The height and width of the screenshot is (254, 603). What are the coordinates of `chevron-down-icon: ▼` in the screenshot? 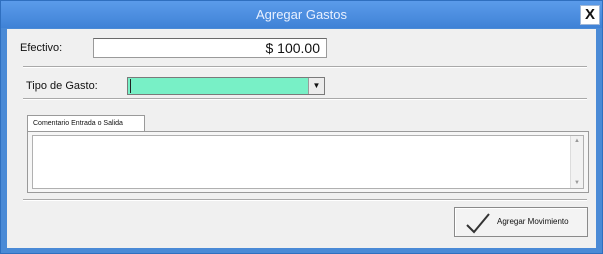 It's located at (316, 85).